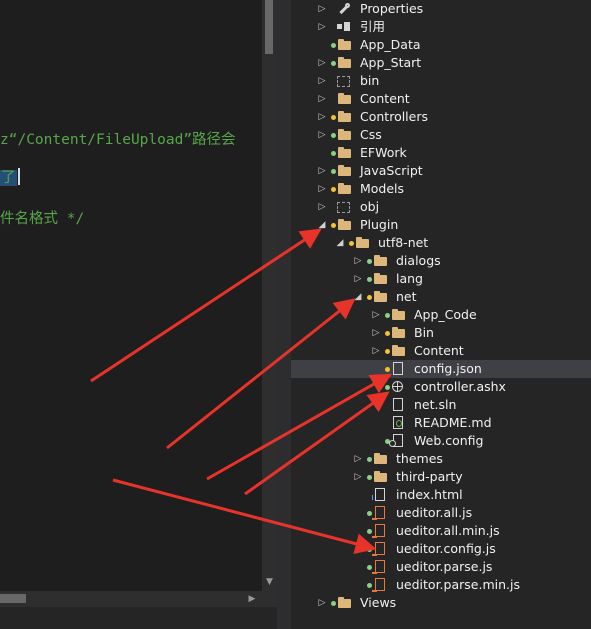  Describe the element at coordinates (118, 140) in the screenshot. I see `code-comment-line: z“/Content/FileUpload”路径会` at that location.